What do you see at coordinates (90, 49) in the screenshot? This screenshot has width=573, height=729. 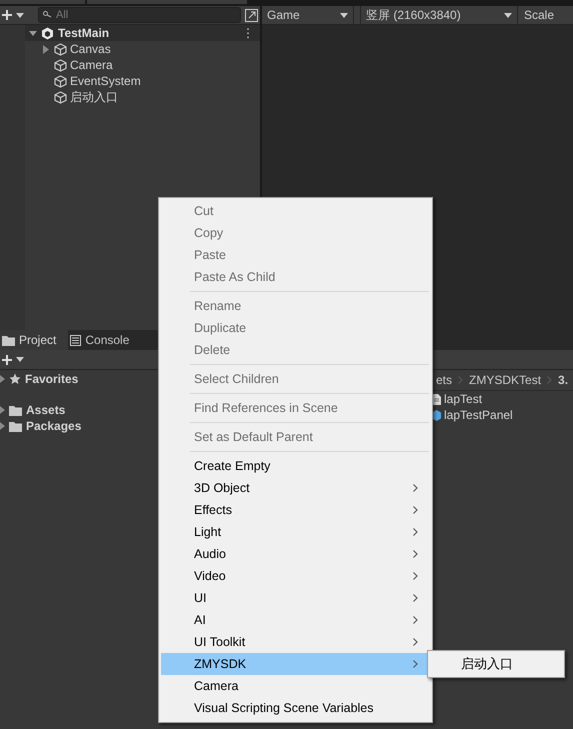 I see `hierarchy-item: Canvas` at bounding box center [90, 49].